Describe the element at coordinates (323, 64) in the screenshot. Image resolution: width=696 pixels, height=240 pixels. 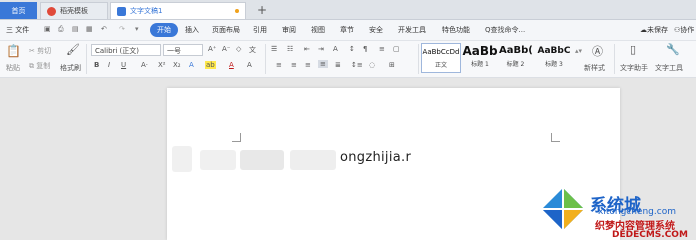
I see `justify-icon: ≡` at that location.